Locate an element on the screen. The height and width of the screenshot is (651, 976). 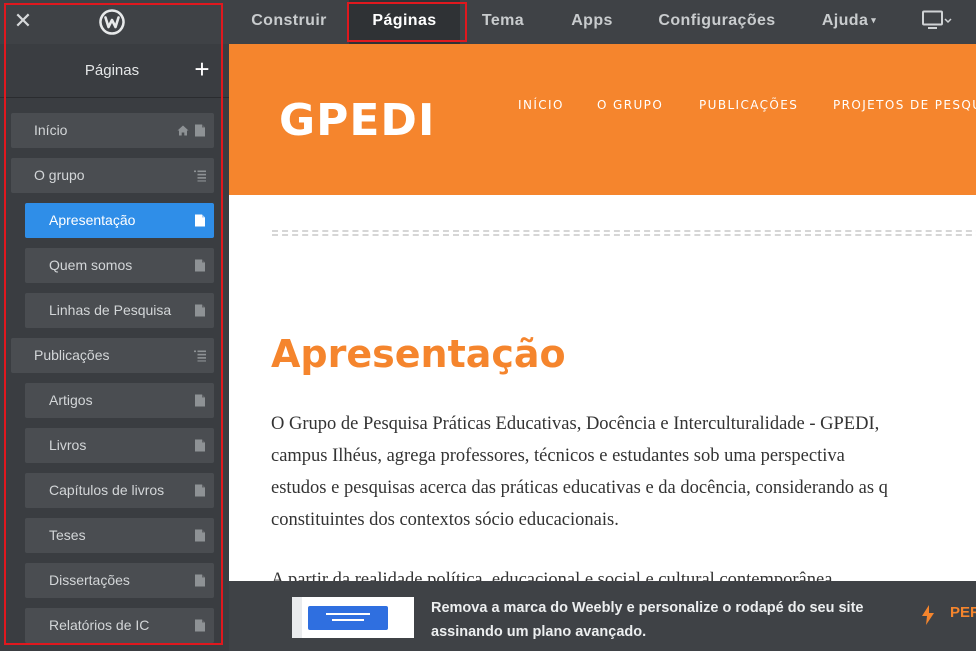
page-item-linhas-de-pesquisa: Linhas de Pesquisa is located at coordinates (119, 310).